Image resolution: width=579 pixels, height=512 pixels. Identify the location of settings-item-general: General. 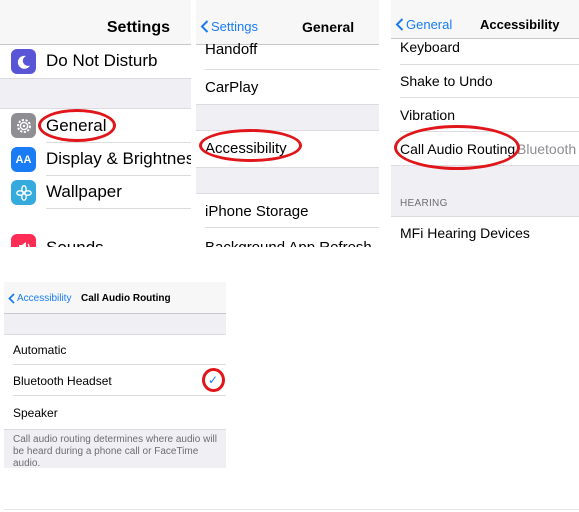
(95, 125).